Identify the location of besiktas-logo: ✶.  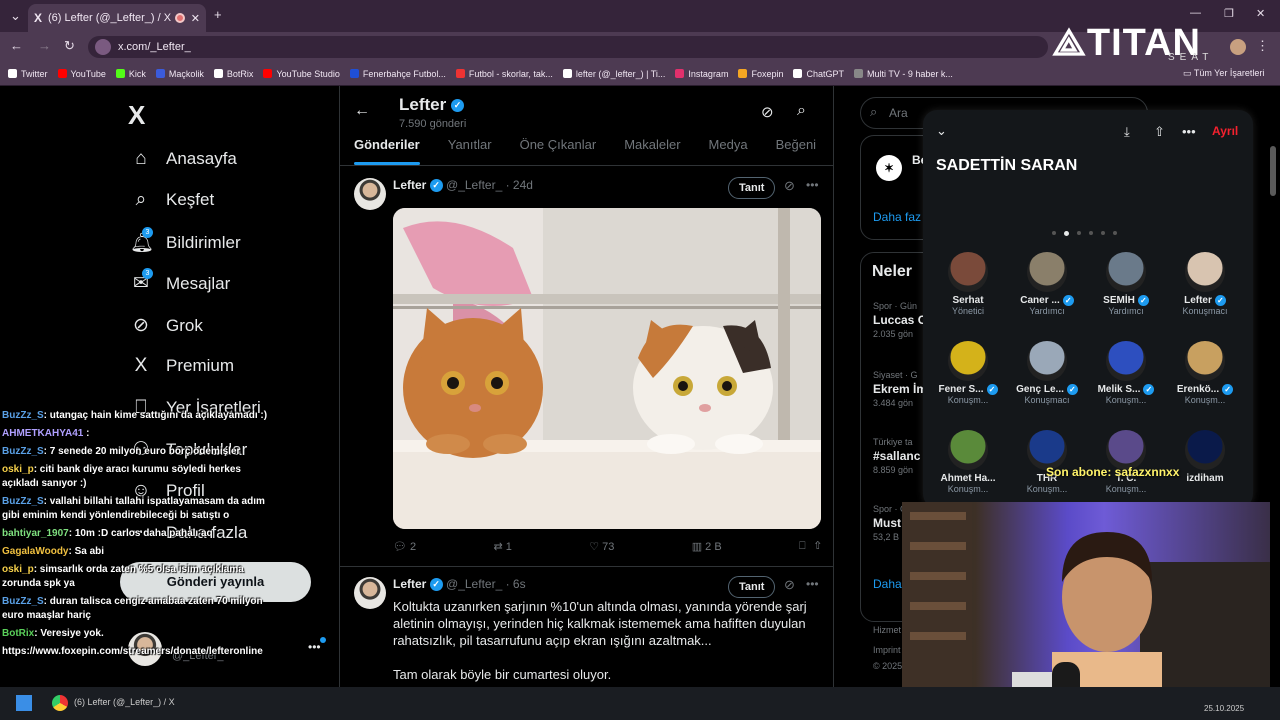
(889, 168).